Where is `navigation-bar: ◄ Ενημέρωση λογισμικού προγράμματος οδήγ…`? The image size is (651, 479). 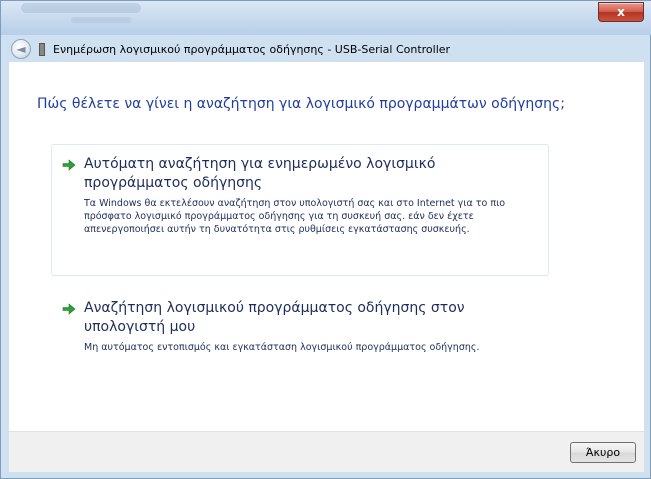 navigation-bar: ◄ Ενημέρωση λογισμικού προγράμματος οδήγ… is located at coordinates (326, 49).